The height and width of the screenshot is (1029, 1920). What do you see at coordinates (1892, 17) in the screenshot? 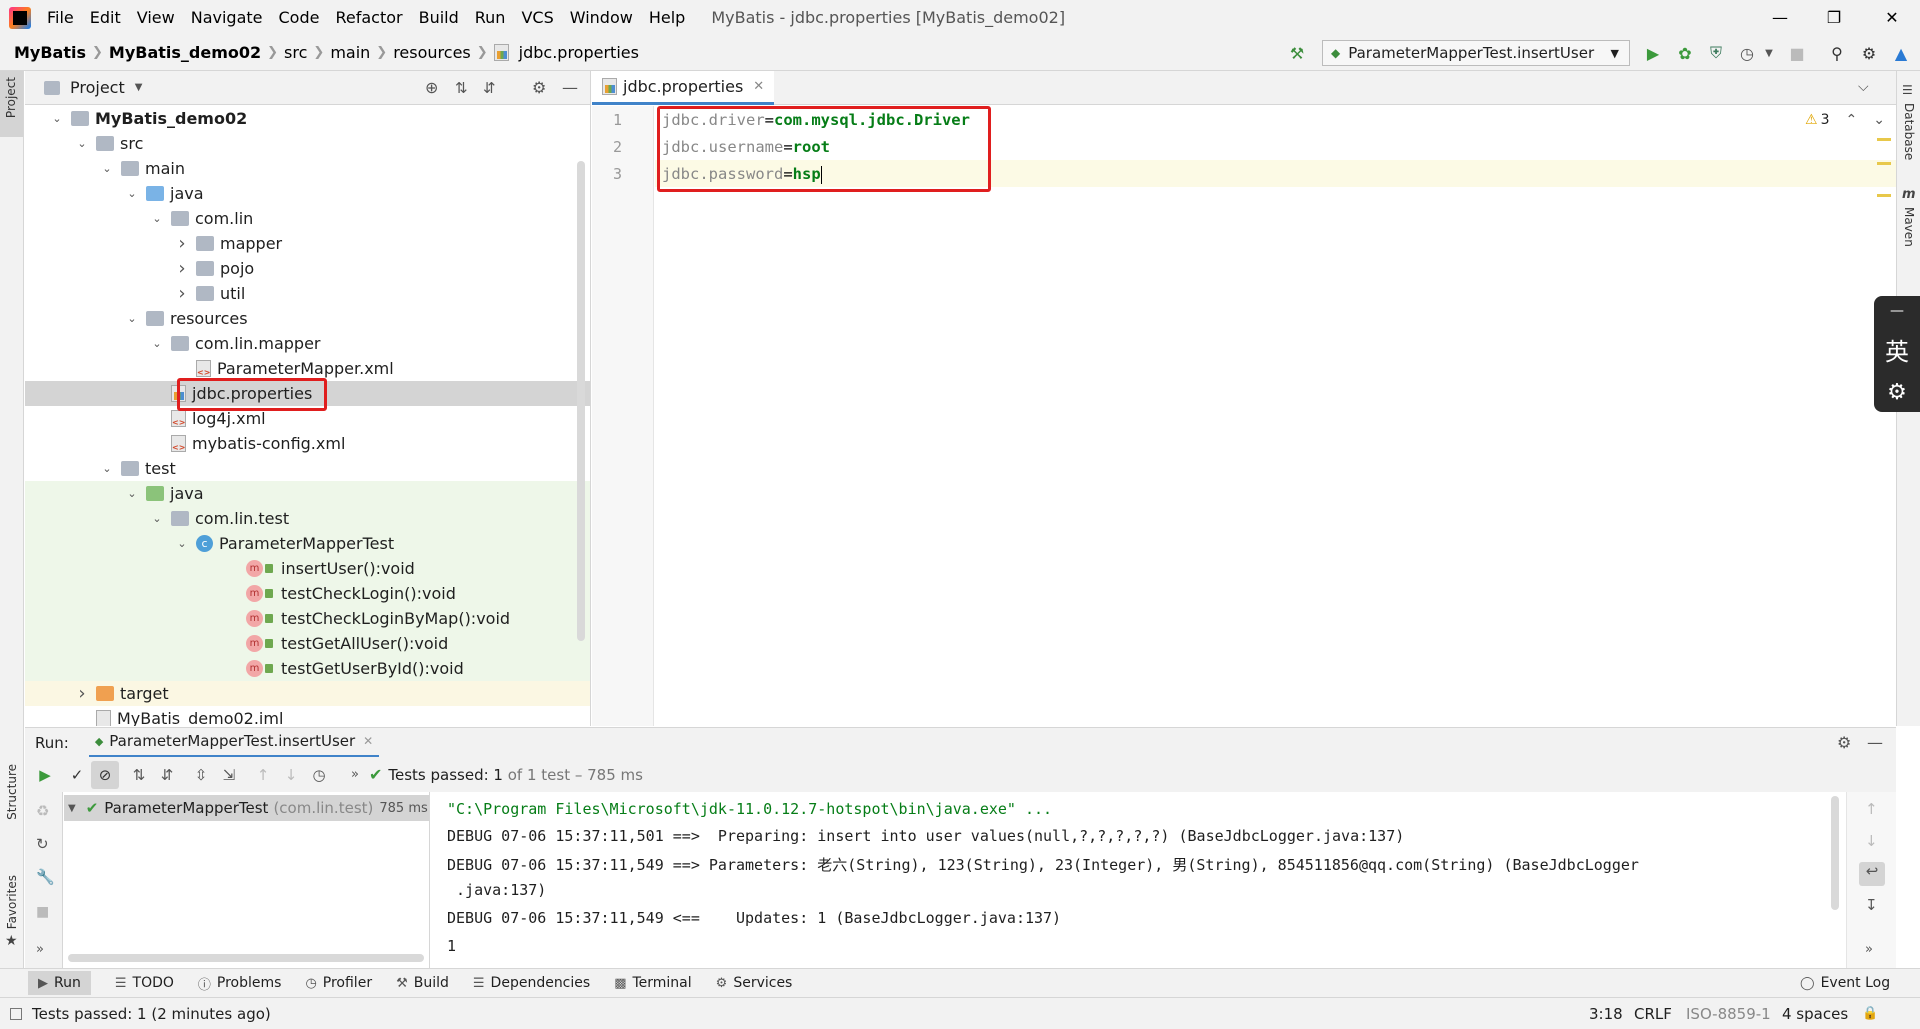
I see `close-icon: ✕` at bounding box center [1892, 17].